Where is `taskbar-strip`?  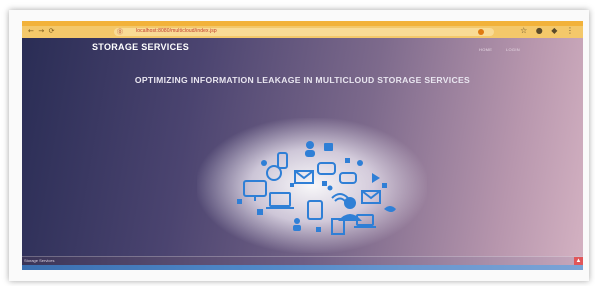
taskbar-strip is located at coordinates (302, 267).